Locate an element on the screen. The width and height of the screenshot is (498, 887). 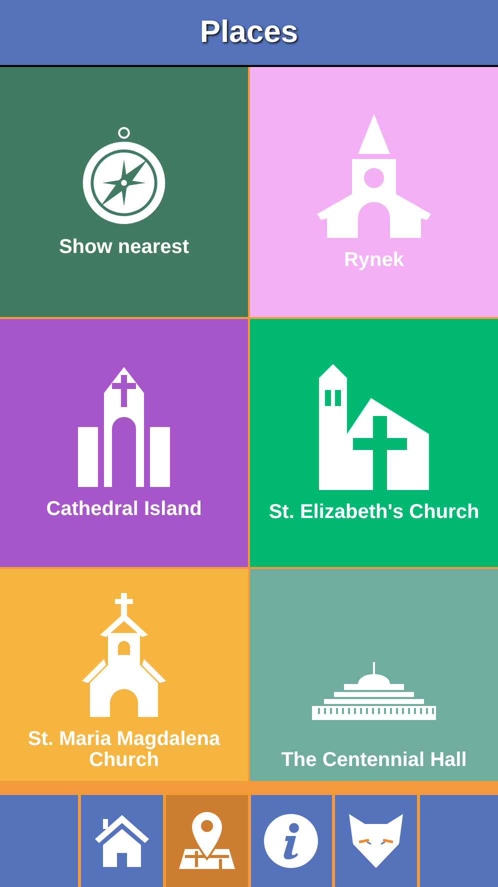
place-tile: Rynek is located at coordinates (374, 192).